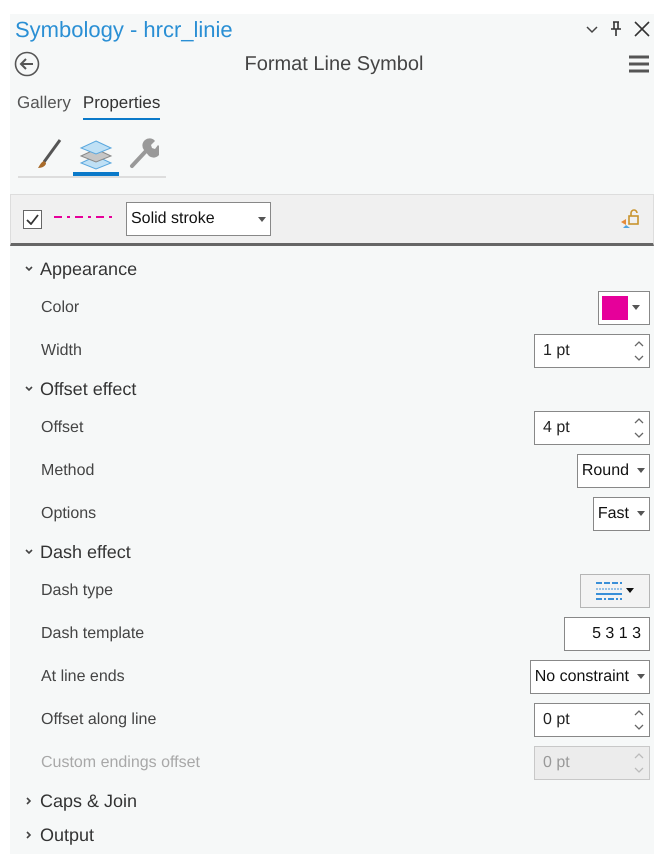 The image size is (654, 854). Describe the element at coordinates (556, 428) in the screenshot. I see `spin-value: 4 pt` at that location.